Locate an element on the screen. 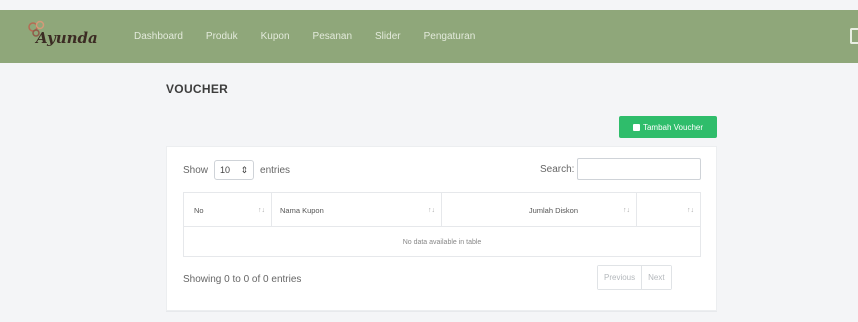  table-header: No ↑↓ Nama Kupon ↑↓ Jumlah Diskon ↑↓ ↑↓ is located at coordinates (442, 210).